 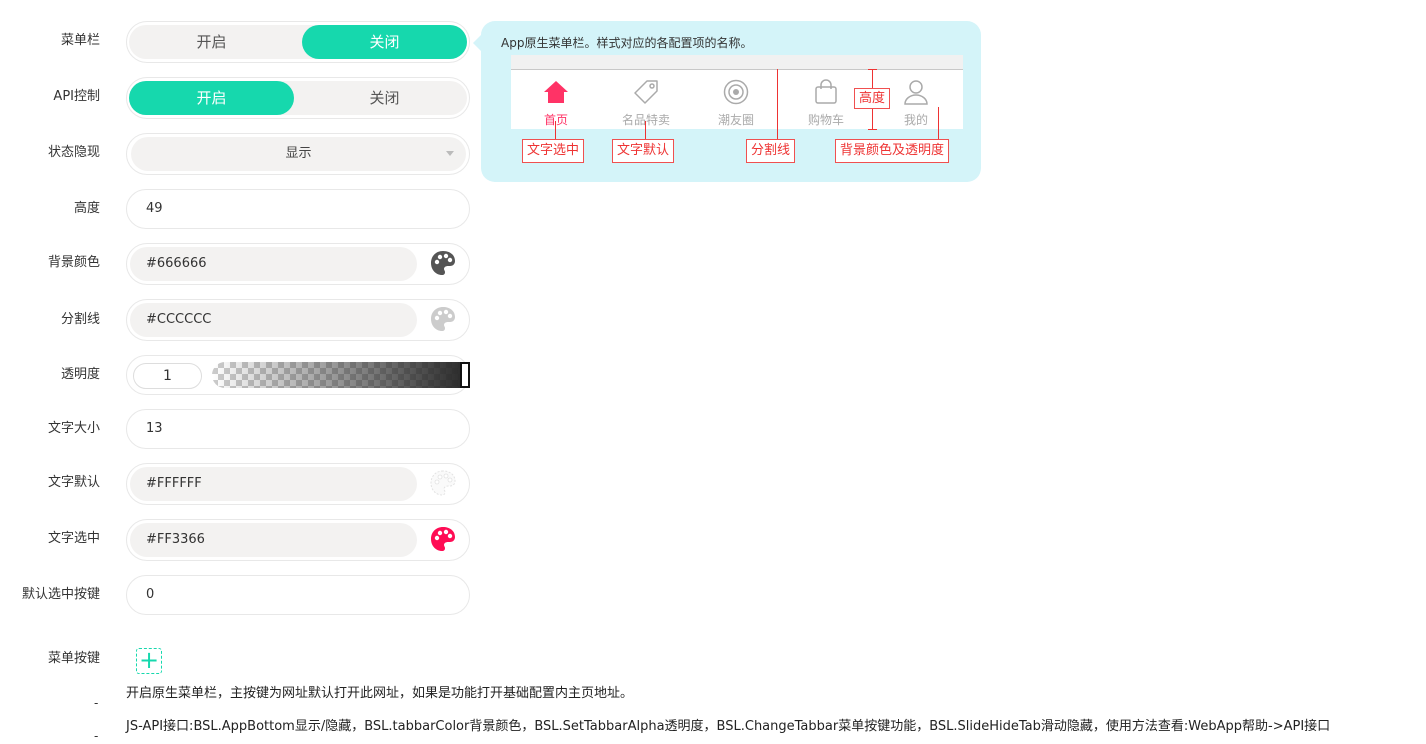 I want to click on menubar-toggle: 开启 关闭, so click(x=298, y=42).